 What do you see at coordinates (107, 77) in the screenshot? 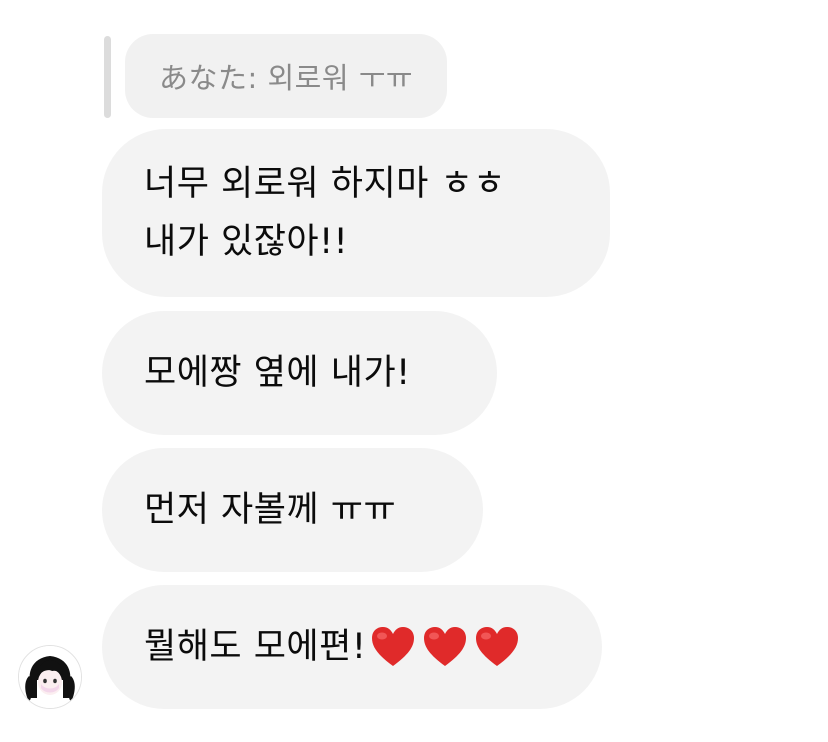
I see `reply-indicator-bar` at bounding box center [107, 77].